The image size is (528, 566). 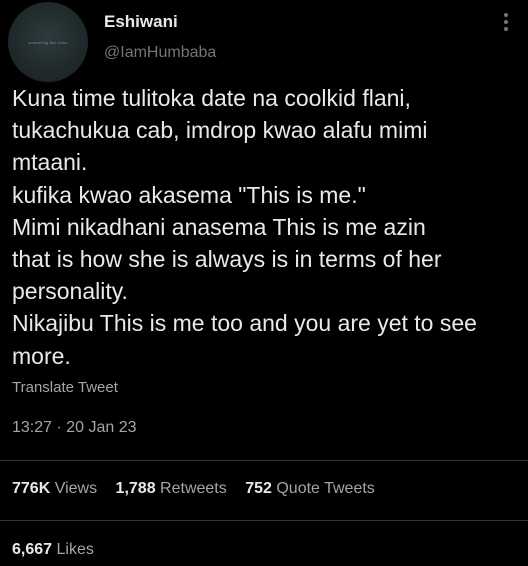 What do you see at coordinates (31, 488) in the screenshot?
I see `views-count: 776K` at bounding box center [31, 488].